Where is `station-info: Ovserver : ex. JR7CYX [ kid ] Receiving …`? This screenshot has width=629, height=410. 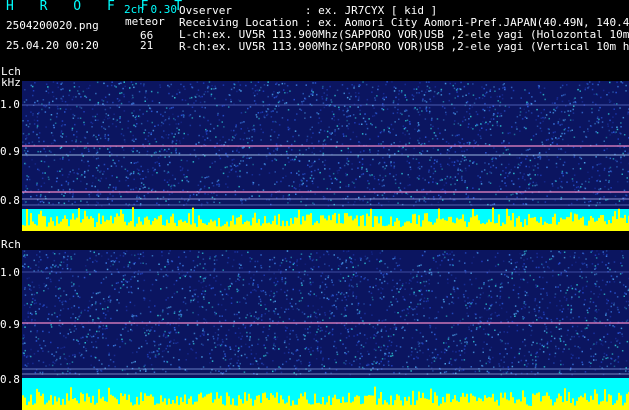 station-info: Ovserver : ex. JR7CYX [ kid ] Receiving … is located at coordinates (314, 27).